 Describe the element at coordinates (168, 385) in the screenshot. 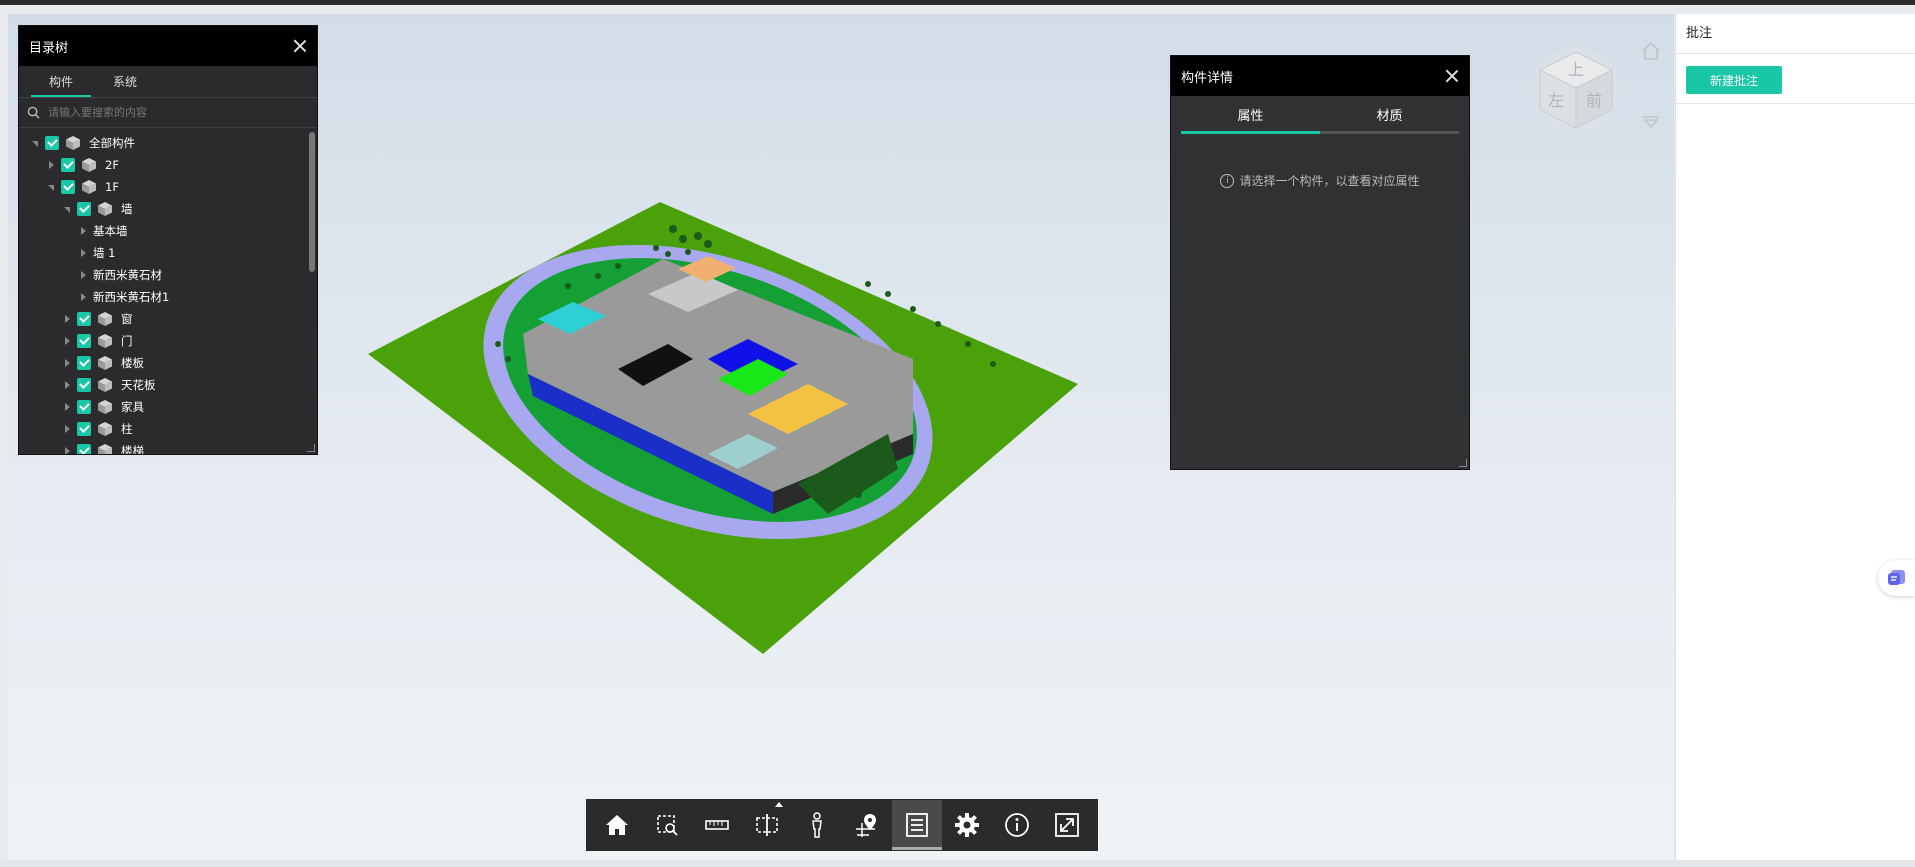

I see `tree-item: 天花板` at that location.